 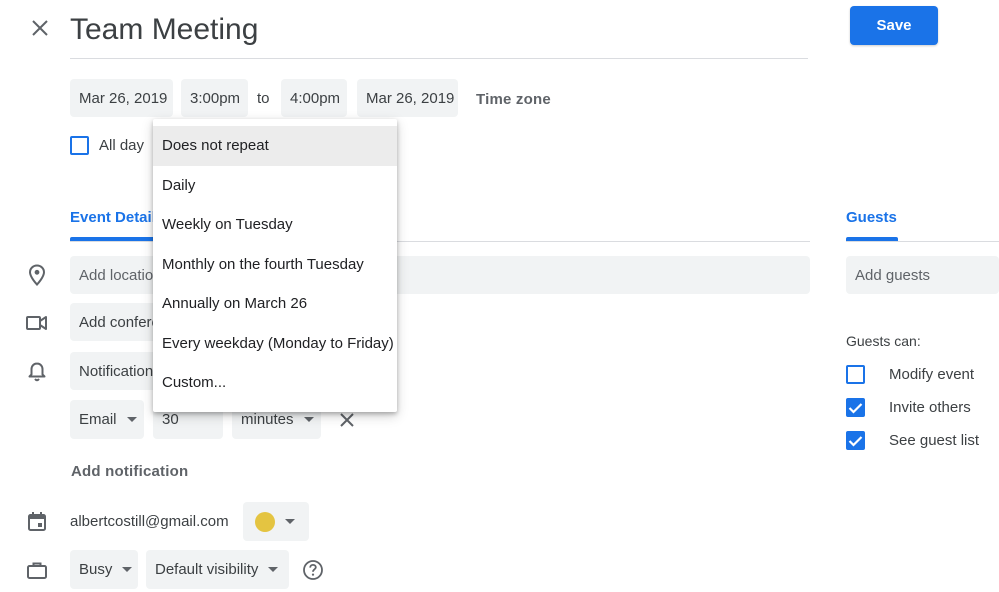 I want to click on visibility-select: Default visibility, so click(x=217, y=569).